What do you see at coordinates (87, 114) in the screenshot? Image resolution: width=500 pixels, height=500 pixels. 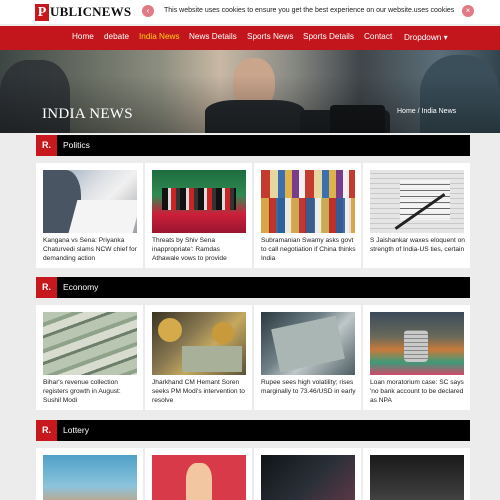 I see `page-title: INDIA NEWS` at bounding box center [87, 114].